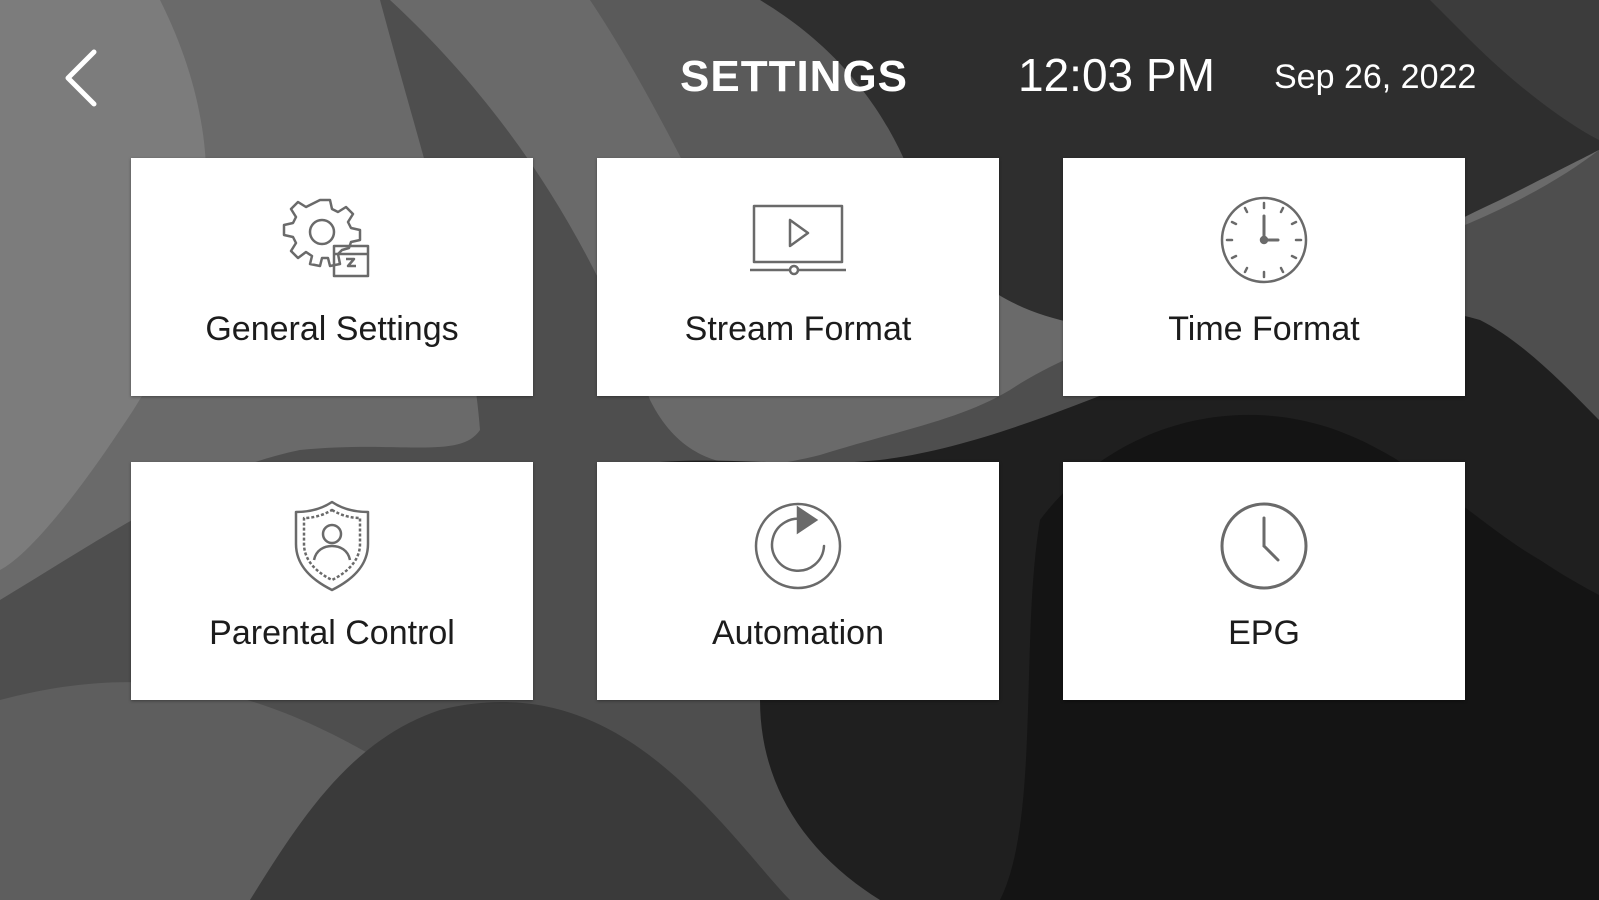 The width and height of the screenshot is (1599, 900). Describe the element at coordinates (332, 329) in the screenshot. I see `tile-label: General Settings` at that location.